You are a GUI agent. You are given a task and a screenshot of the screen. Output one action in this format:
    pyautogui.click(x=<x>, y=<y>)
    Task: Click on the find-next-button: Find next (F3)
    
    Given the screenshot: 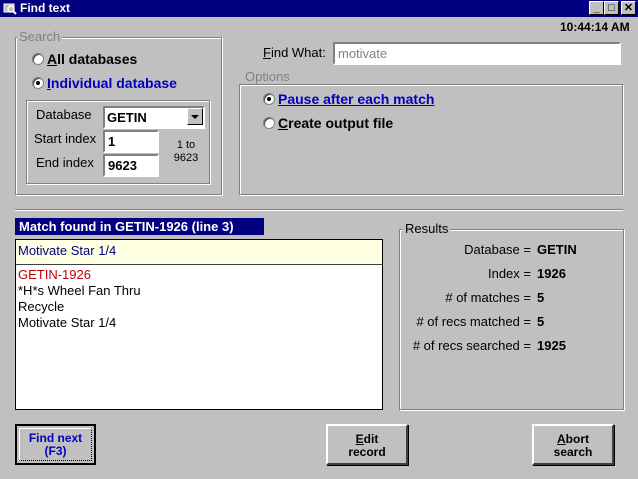 What is the action you would take?
    pyautogui.click(x=55, y=444)
    